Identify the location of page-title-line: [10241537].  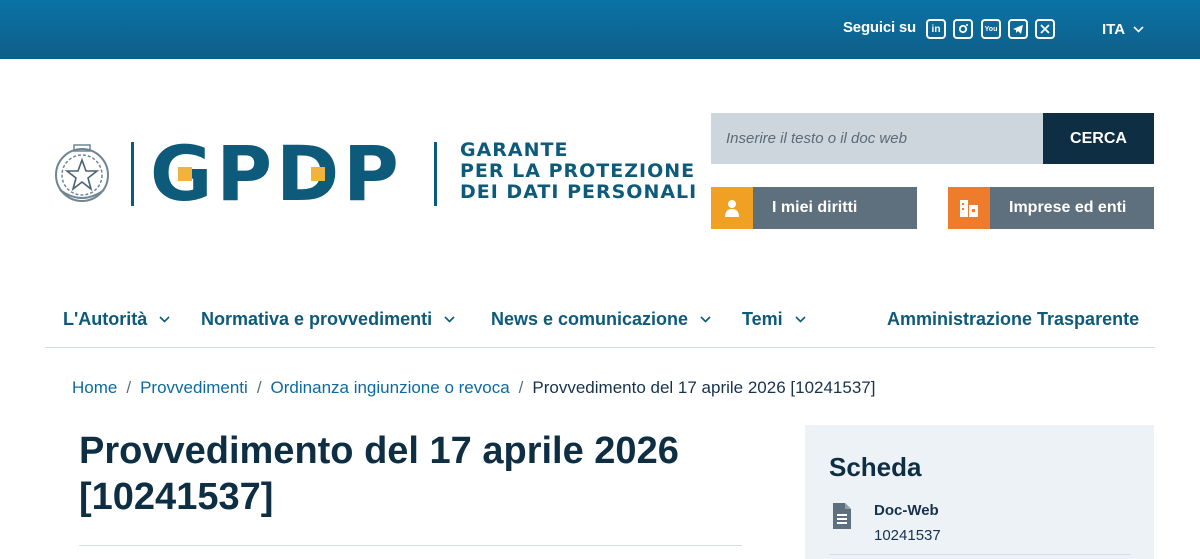
(176, 497).